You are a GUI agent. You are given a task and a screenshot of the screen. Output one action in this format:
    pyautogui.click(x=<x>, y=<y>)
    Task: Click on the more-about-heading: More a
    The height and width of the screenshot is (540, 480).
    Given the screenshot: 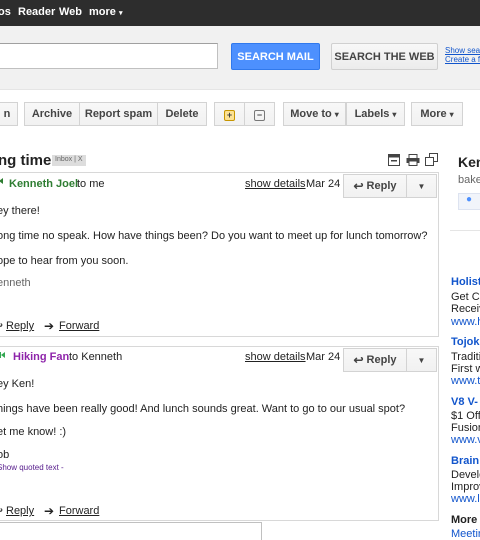 What is the action you would take?
    pyautogui.click(x=465, y=520)
    